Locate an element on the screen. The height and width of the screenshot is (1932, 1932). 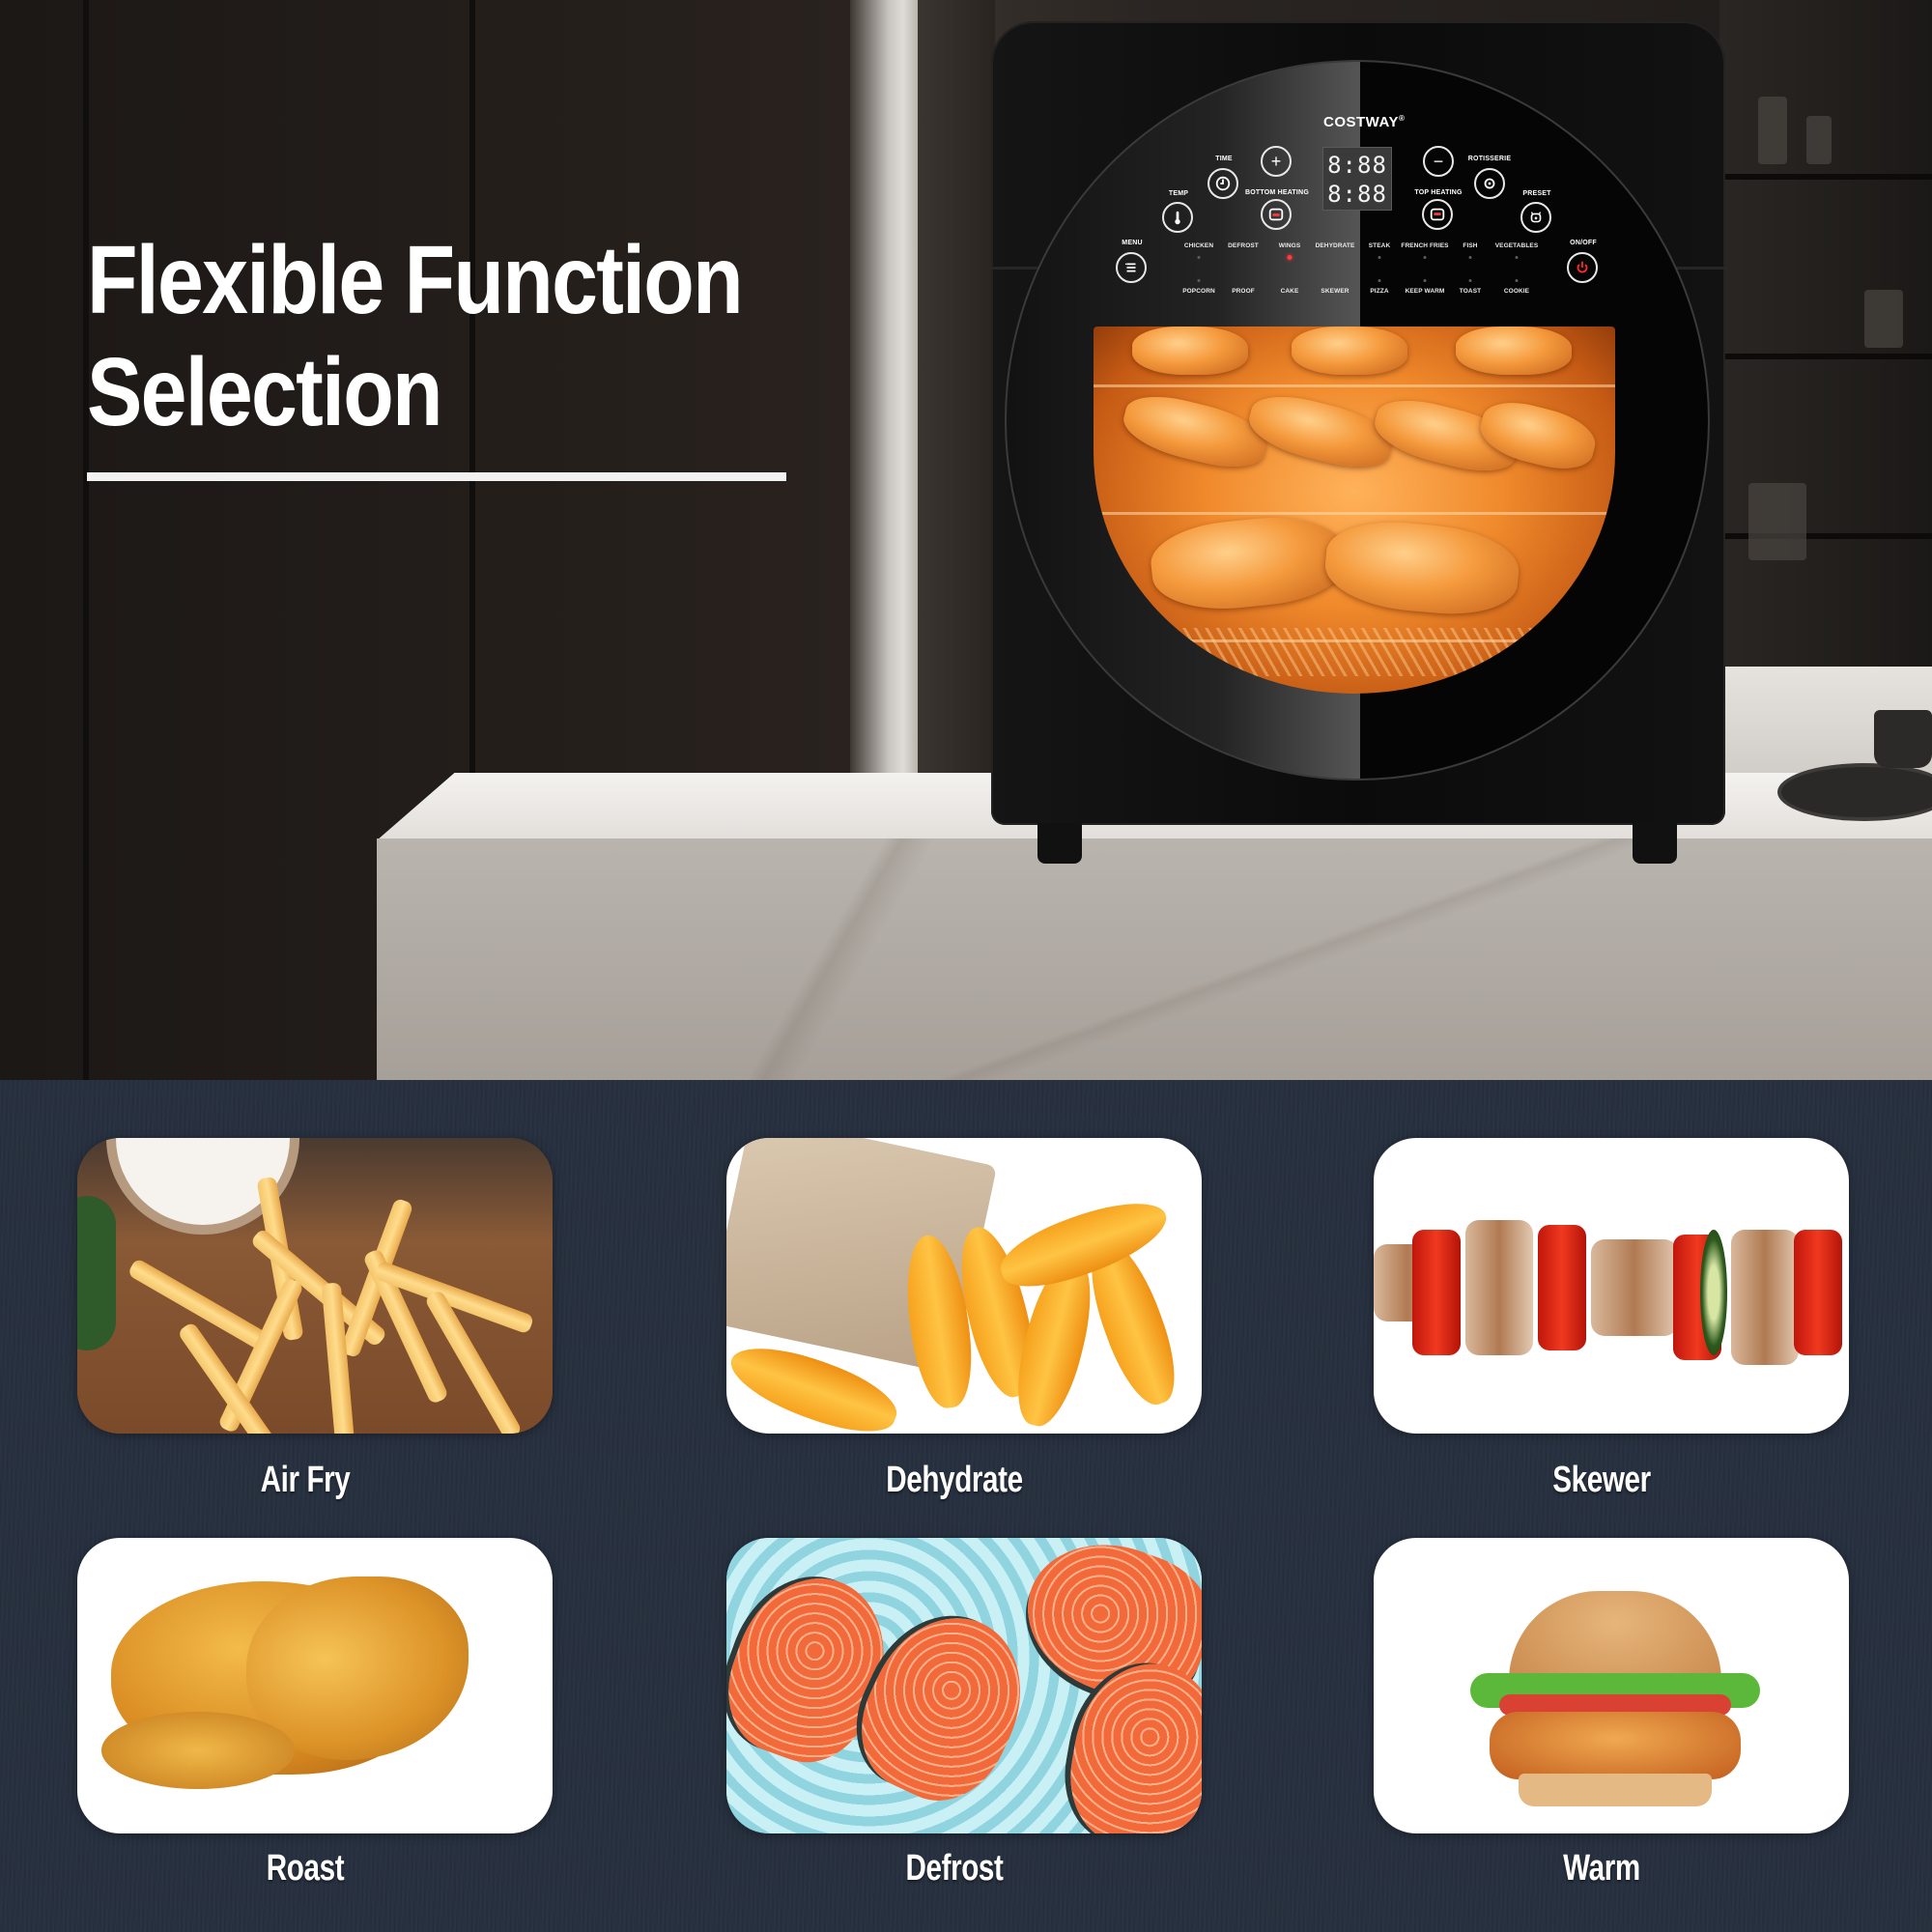
chicken-patty is located at coordinates (1615, 1745).